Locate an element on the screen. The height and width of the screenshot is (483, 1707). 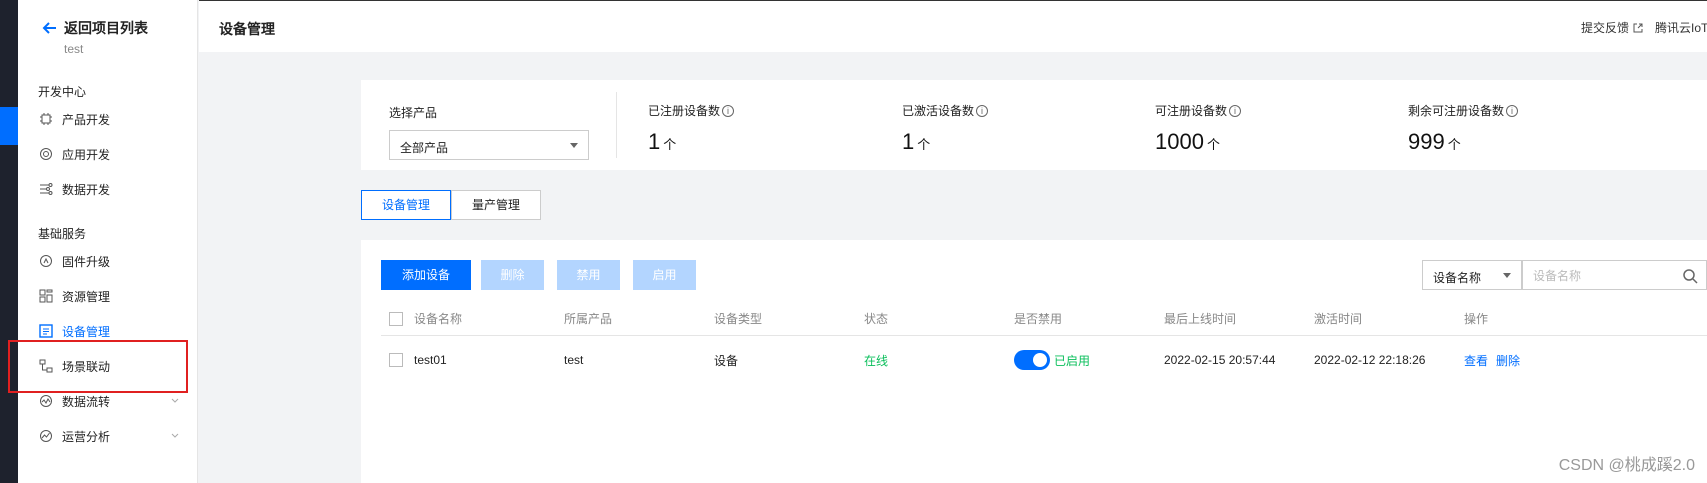
filter-field-select: 设备名称 is located at coordinates (1472, 275).